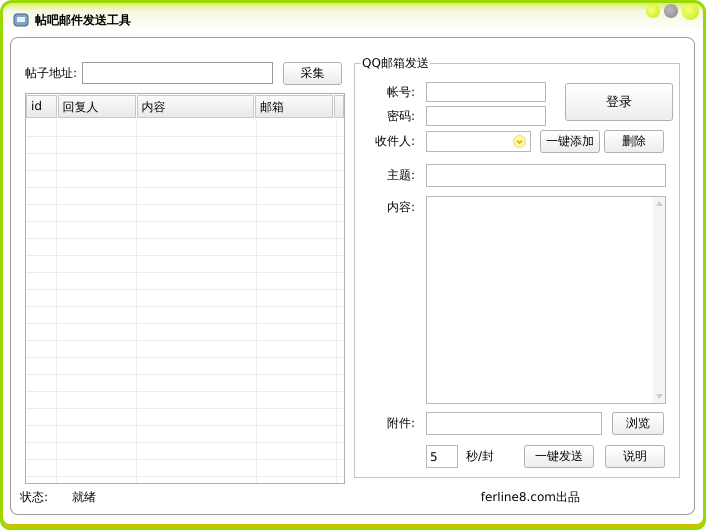 The width and height of the screenshot is (706, 532). I want to click on window-title: 帖吧邮件发送工具, so click(83, 20).